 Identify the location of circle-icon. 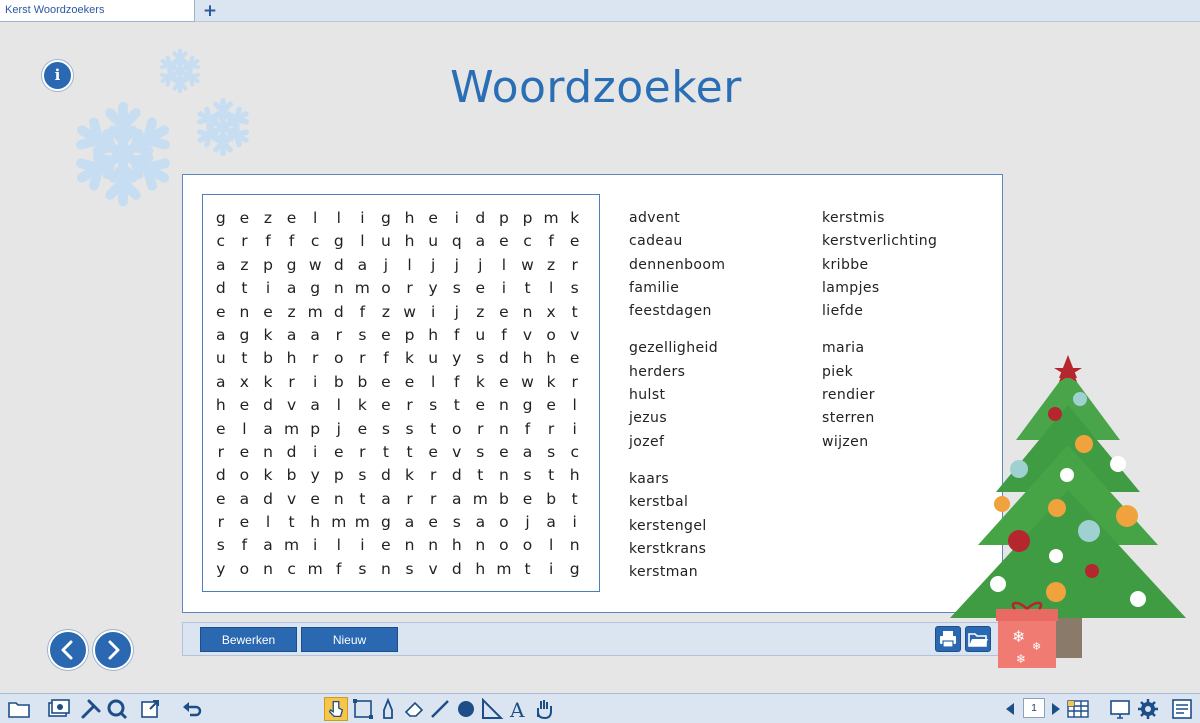
(466, 709).